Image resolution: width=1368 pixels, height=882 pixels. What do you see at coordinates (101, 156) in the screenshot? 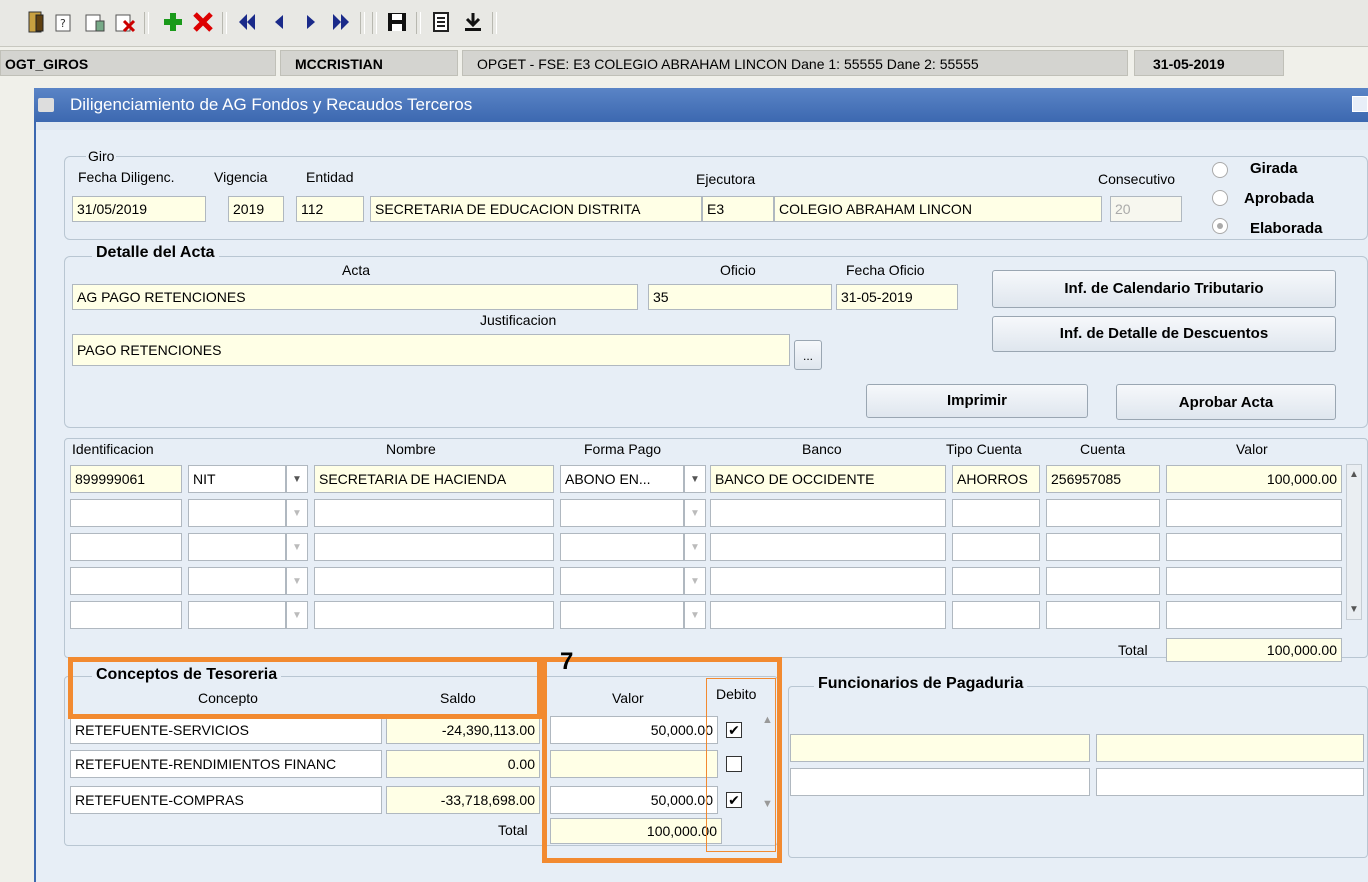
I see `giro-frame-label: Giro` at bounding box center [101, 156].